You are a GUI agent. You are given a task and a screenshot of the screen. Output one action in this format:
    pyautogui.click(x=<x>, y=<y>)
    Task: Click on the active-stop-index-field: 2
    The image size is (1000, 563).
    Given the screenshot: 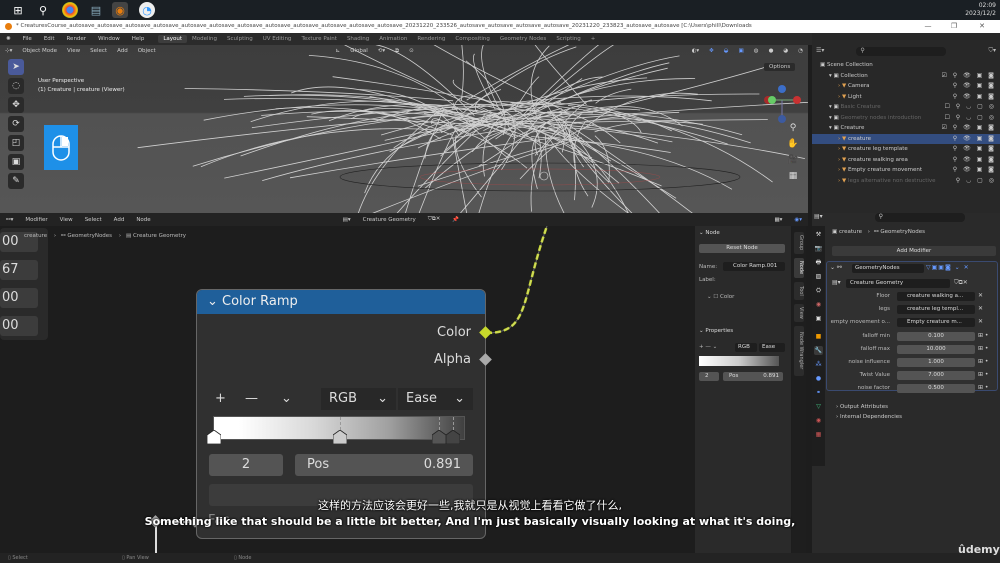 What is the action you would take?
    pyautogui.click(x=246, y=465)
    